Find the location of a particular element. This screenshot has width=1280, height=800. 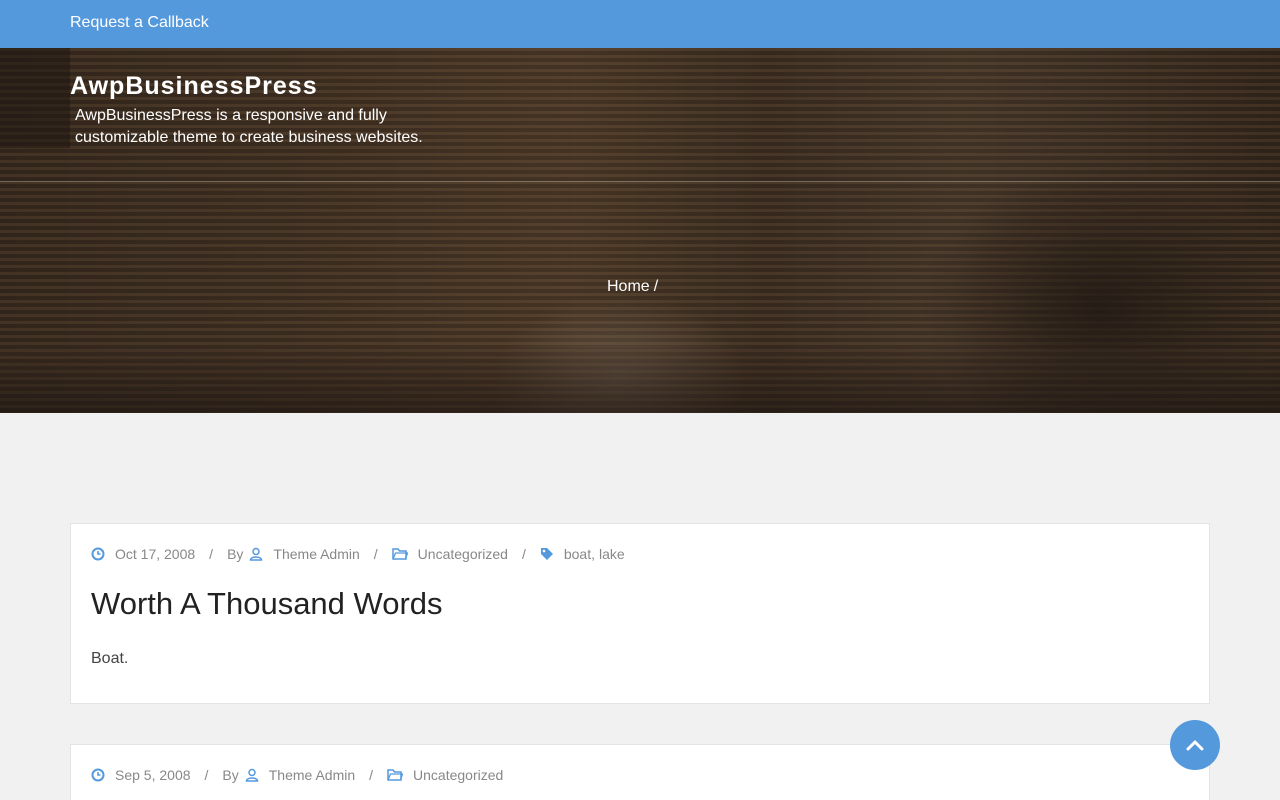

breadcrumb: Home / is located at coordinates (632, 287).